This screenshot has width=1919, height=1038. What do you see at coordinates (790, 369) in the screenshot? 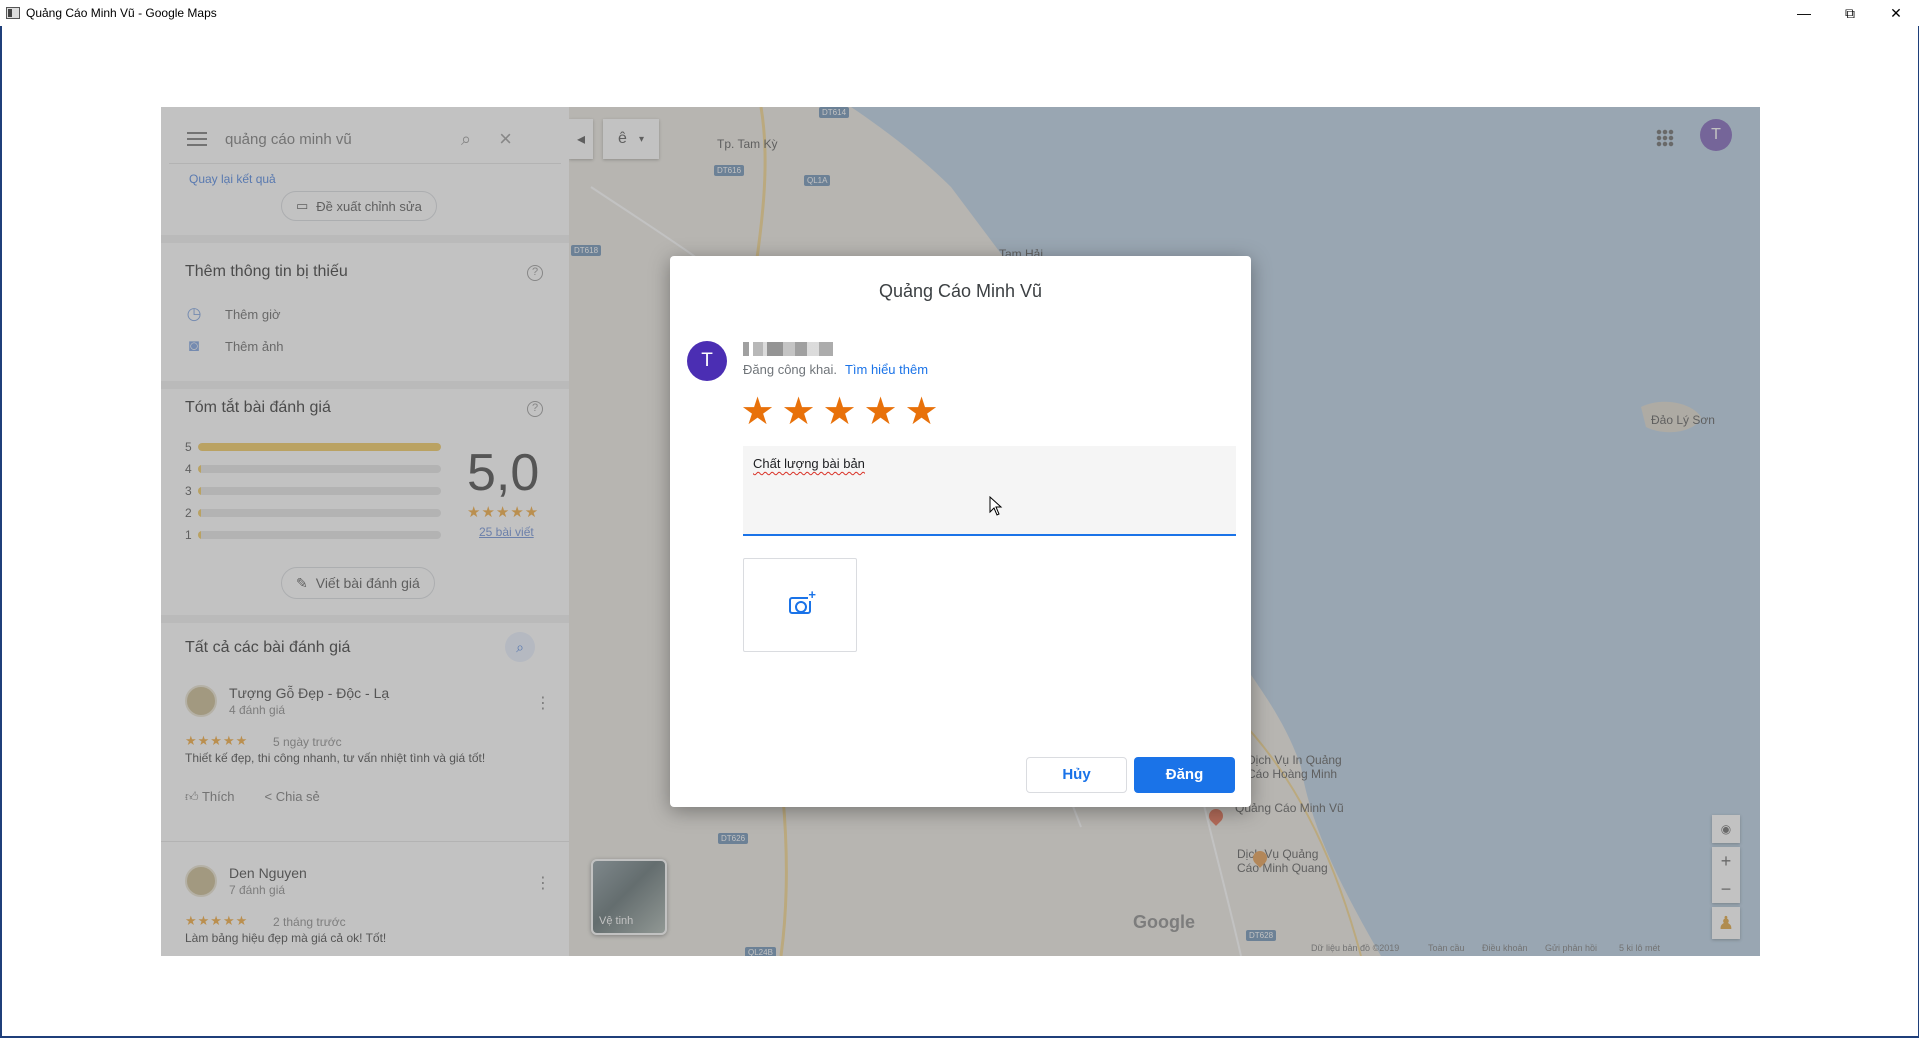
I see `public-note-text: Đăng công khai.` at bounding box center [790, 369].